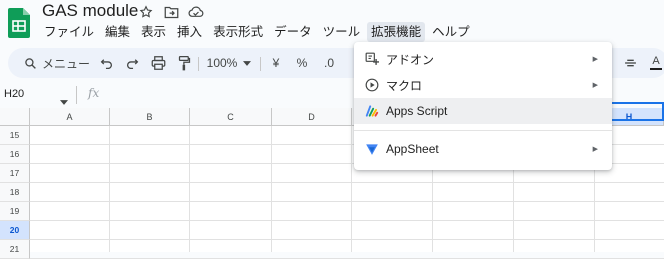  I want to click on menu-search: メニュー, so click(57, 63).